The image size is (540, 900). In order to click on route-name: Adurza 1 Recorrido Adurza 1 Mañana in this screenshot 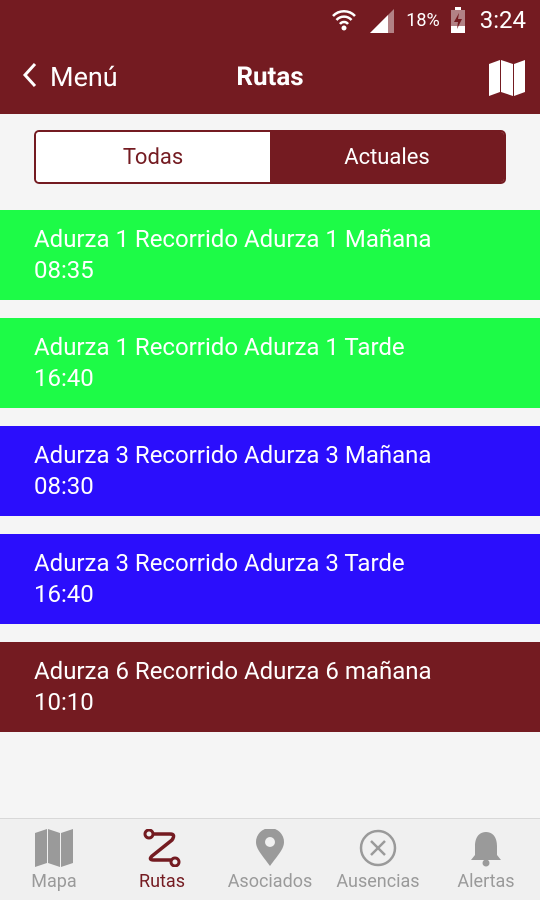, I will do `click(233, 239)`.